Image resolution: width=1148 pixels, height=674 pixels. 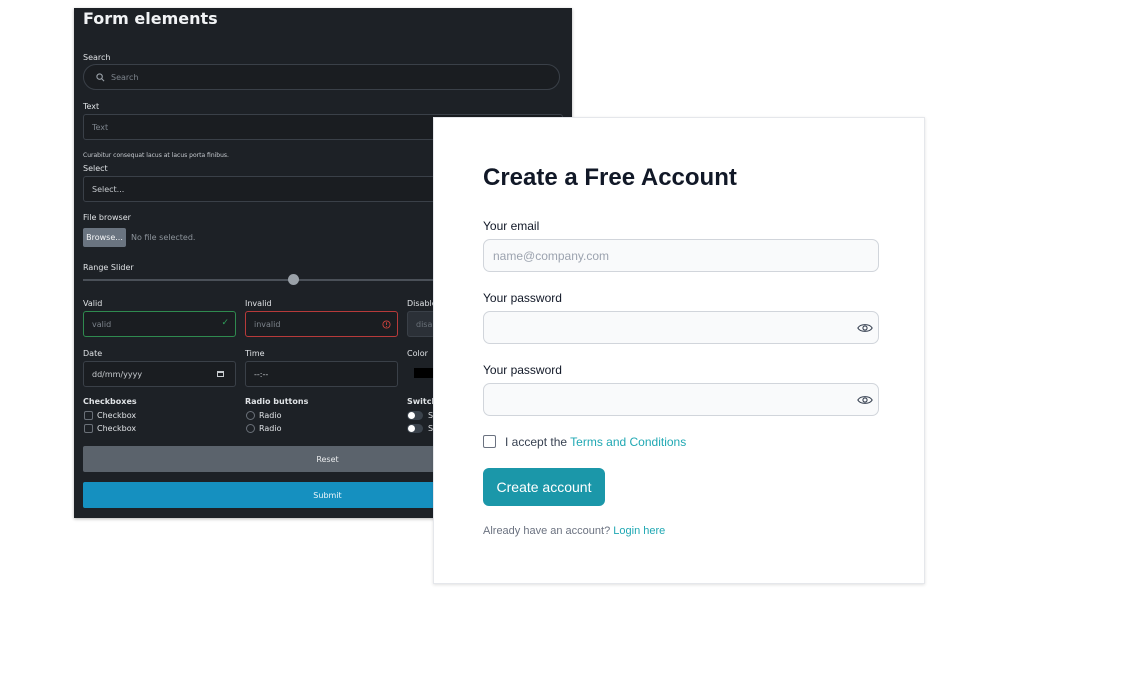 I want to click on confirm-password-label: Your password, so click(x=522, y=370).